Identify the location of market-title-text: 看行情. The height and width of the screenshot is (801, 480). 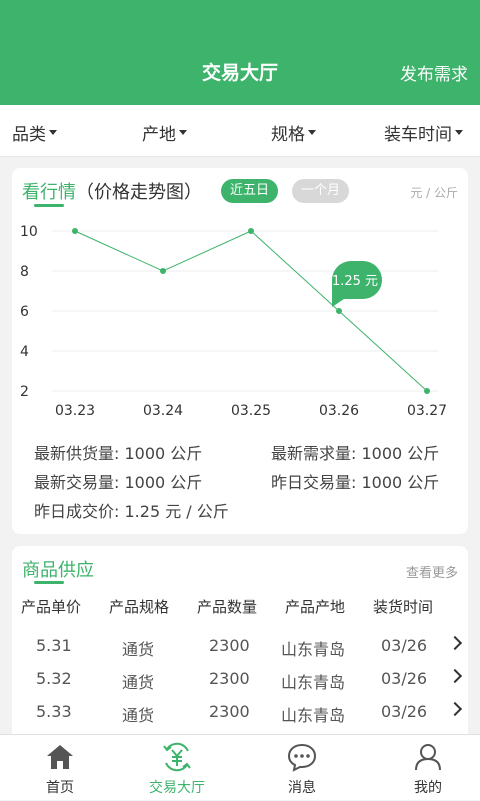
(49, 192).